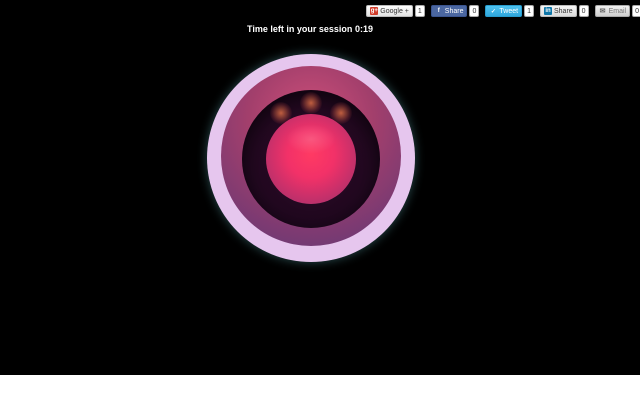  I want to click on share-item-email: ✉ Email 0, so click(617, 11).